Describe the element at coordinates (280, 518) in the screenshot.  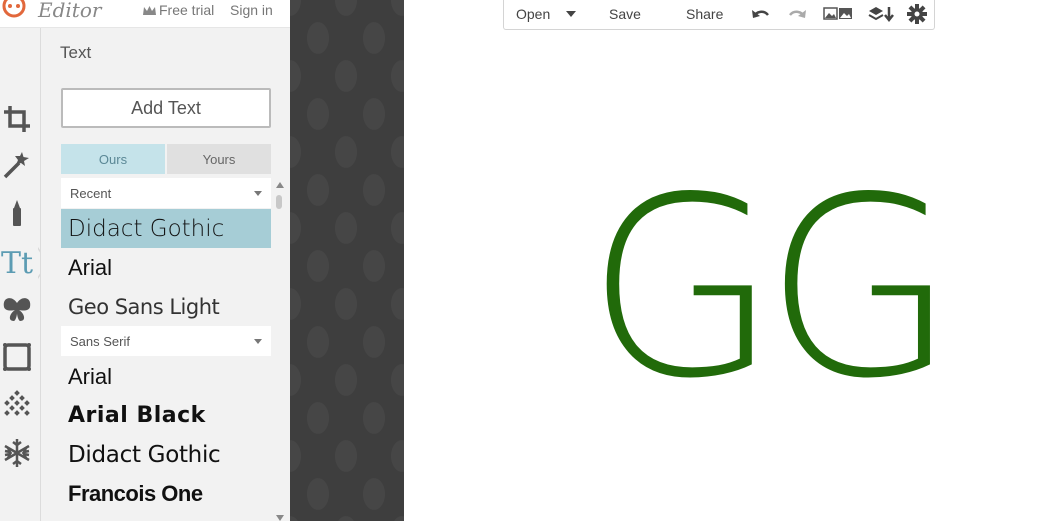
I see `scroll-down-arrow-icon` at that location.